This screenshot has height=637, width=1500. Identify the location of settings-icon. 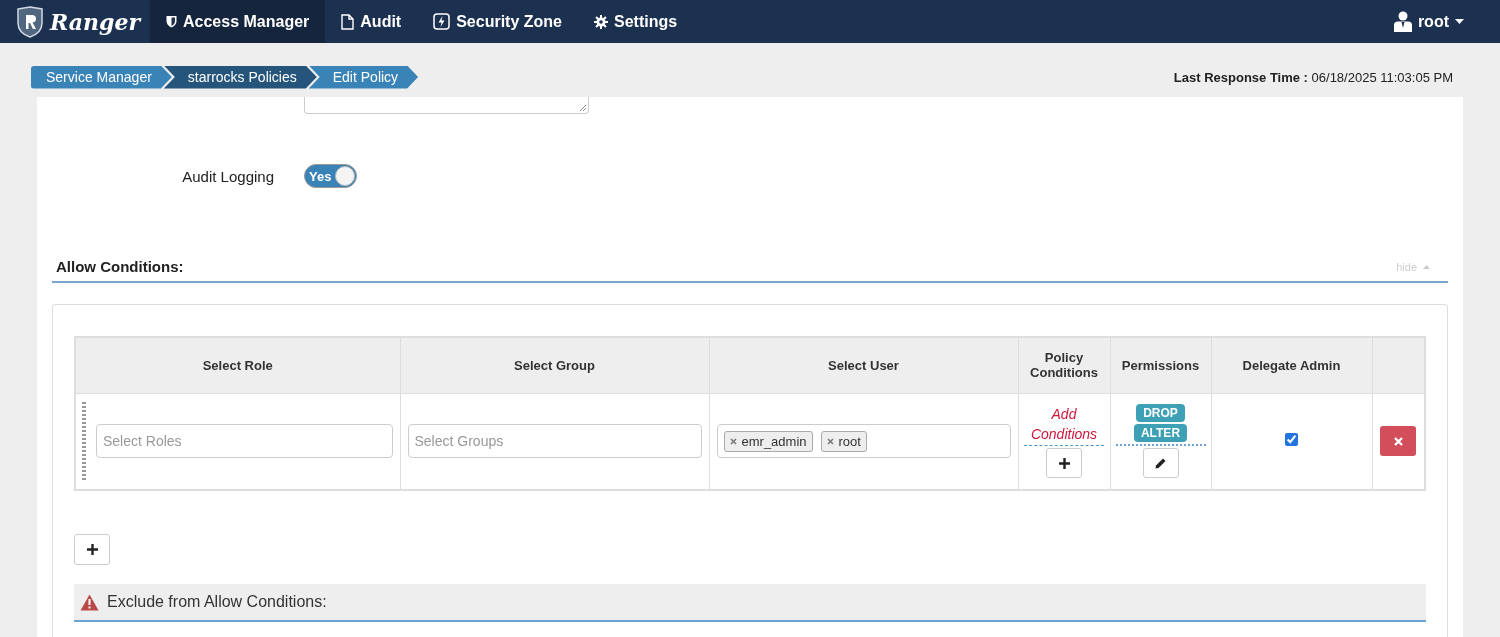
(601, 21).